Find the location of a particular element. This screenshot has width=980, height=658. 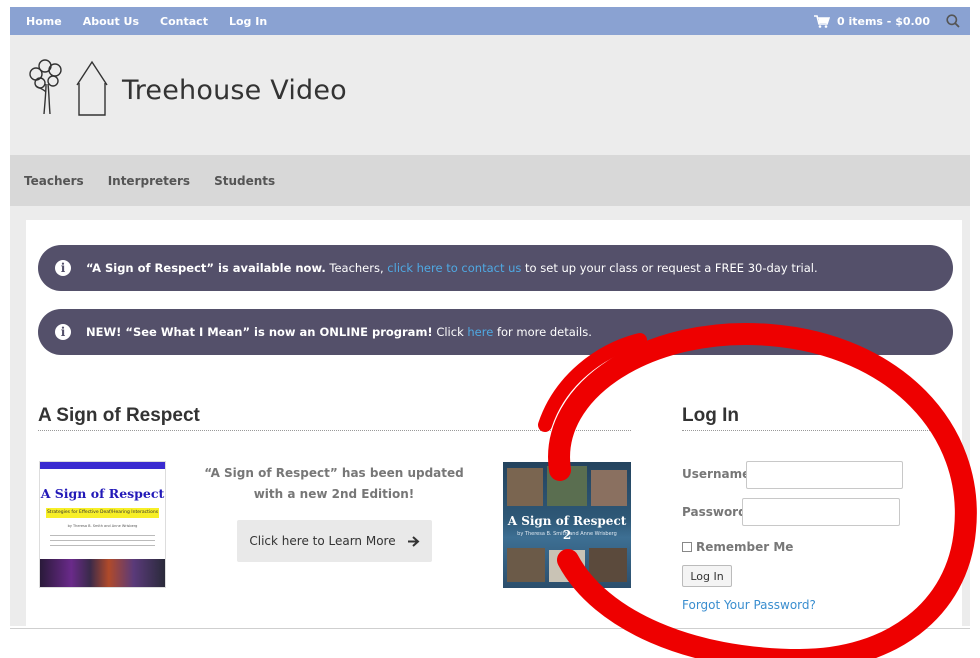

remember-me: Remember Me is located at coordinates (737, 547).